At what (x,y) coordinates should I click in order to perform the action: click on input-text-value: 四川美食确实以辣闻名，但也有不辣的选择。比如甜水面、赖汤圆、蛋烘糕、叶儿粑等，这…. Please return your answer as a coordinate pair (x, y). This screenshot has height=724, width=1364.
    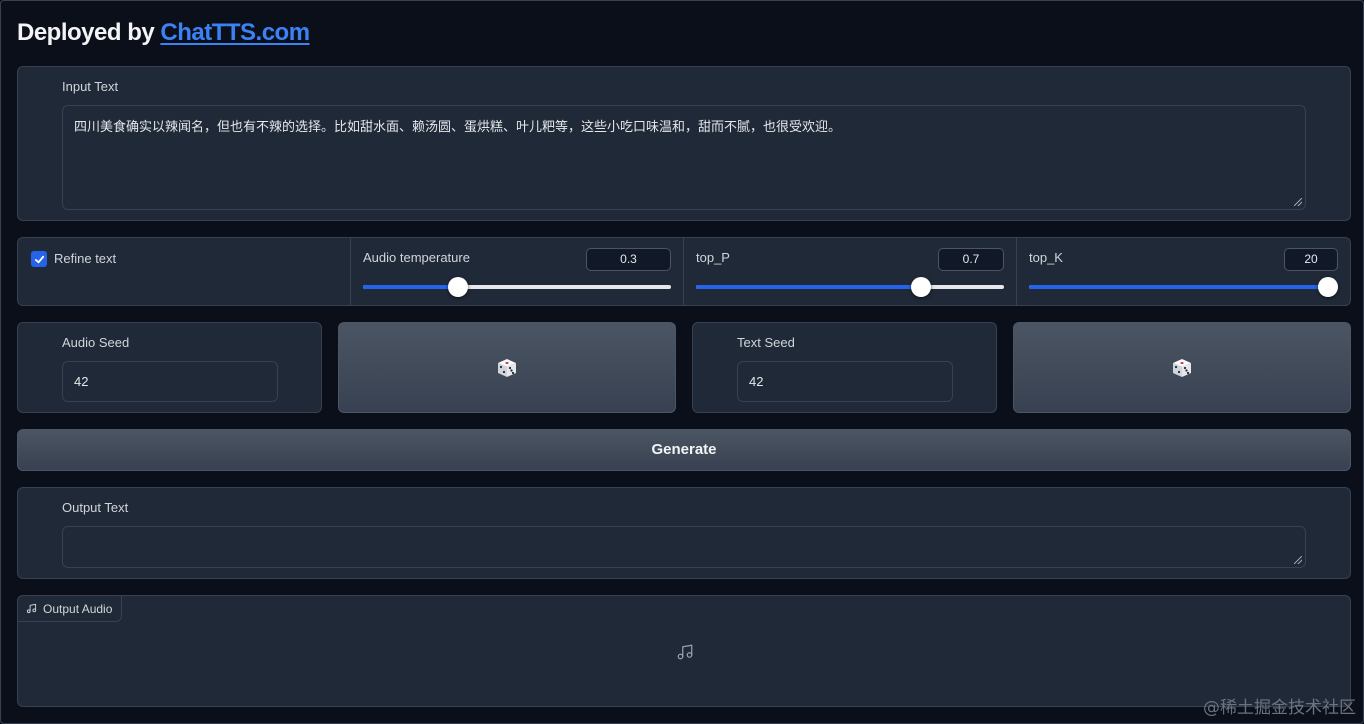
    Looking at the image, I should click on (458, 126).